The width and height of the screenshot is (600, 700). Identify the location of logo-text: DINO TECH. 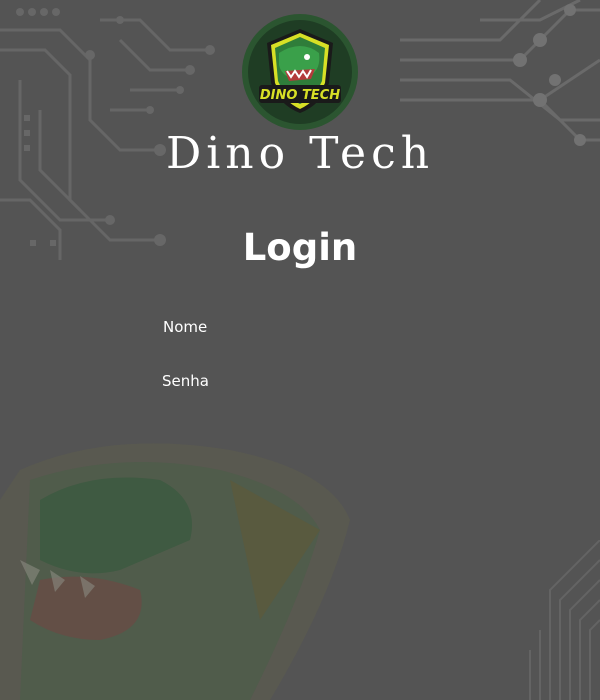
(300, 95).